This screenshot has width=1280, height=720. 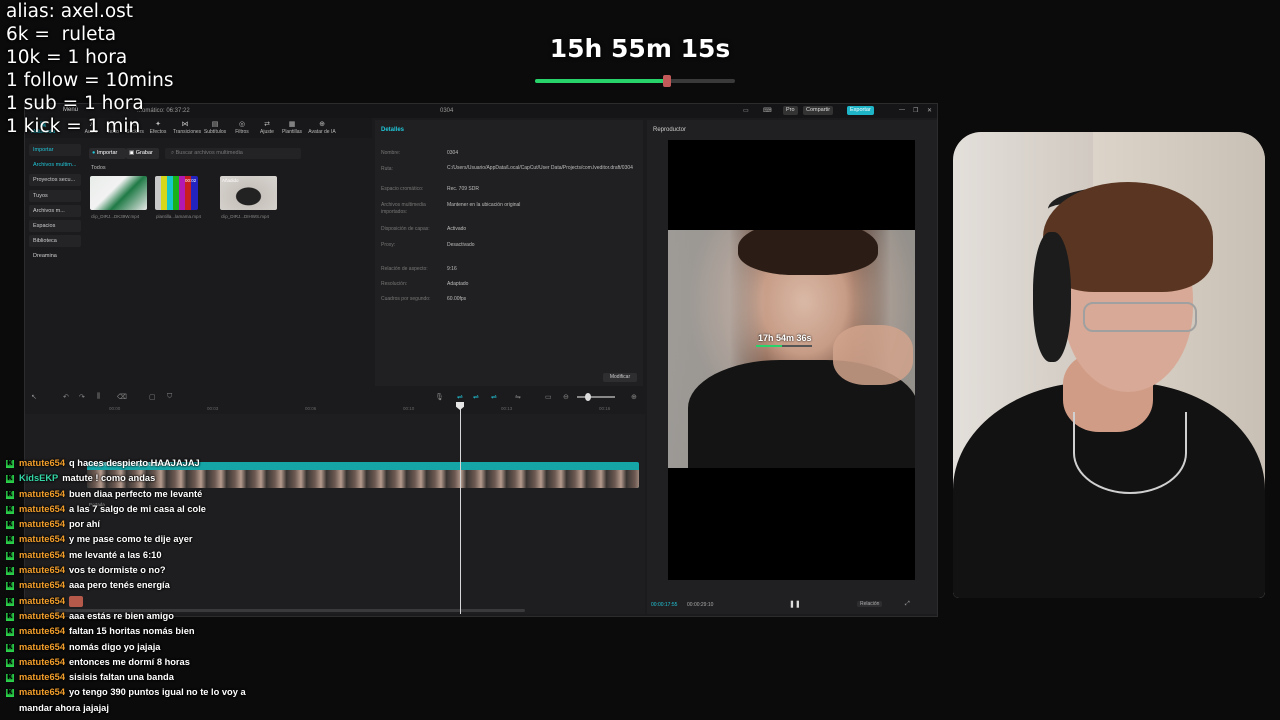 I want to click on close-icon: ✕, so click(x=929, y=110).